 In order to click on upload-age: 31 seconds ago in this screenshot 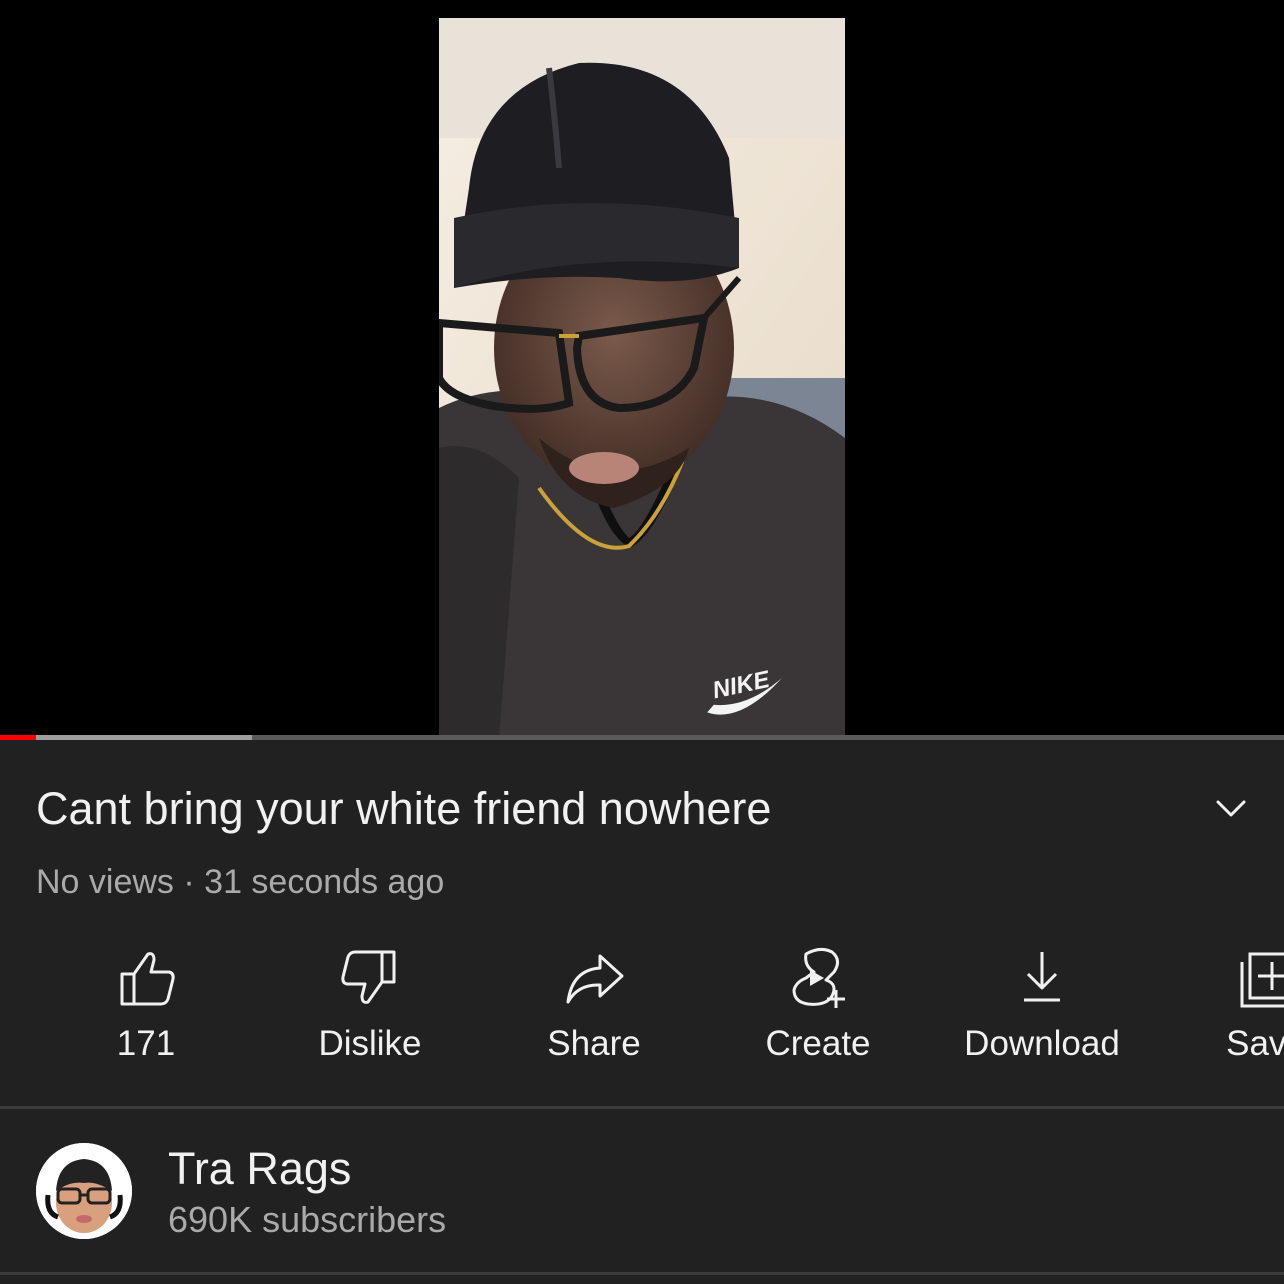, I will do `click(324, 882)`.